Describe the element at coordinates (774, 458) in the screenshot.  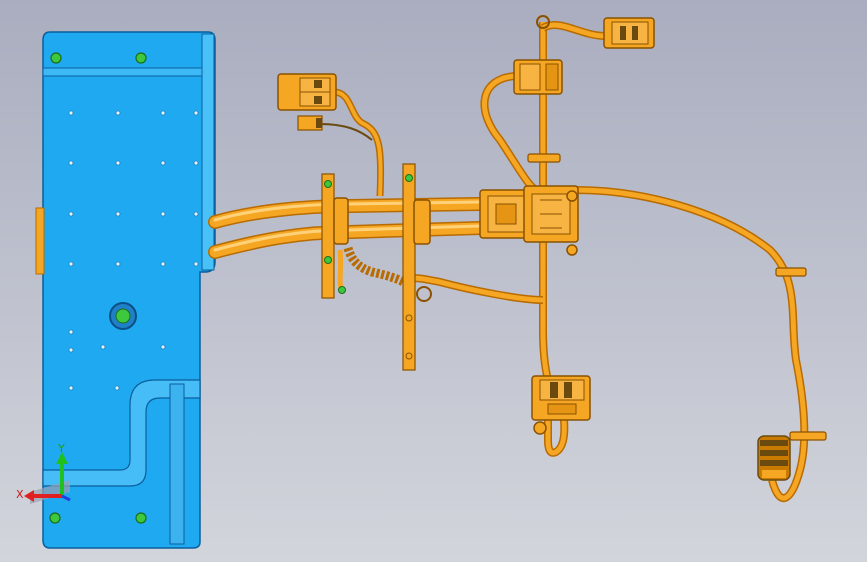
I see `connector-round-right` at that location.